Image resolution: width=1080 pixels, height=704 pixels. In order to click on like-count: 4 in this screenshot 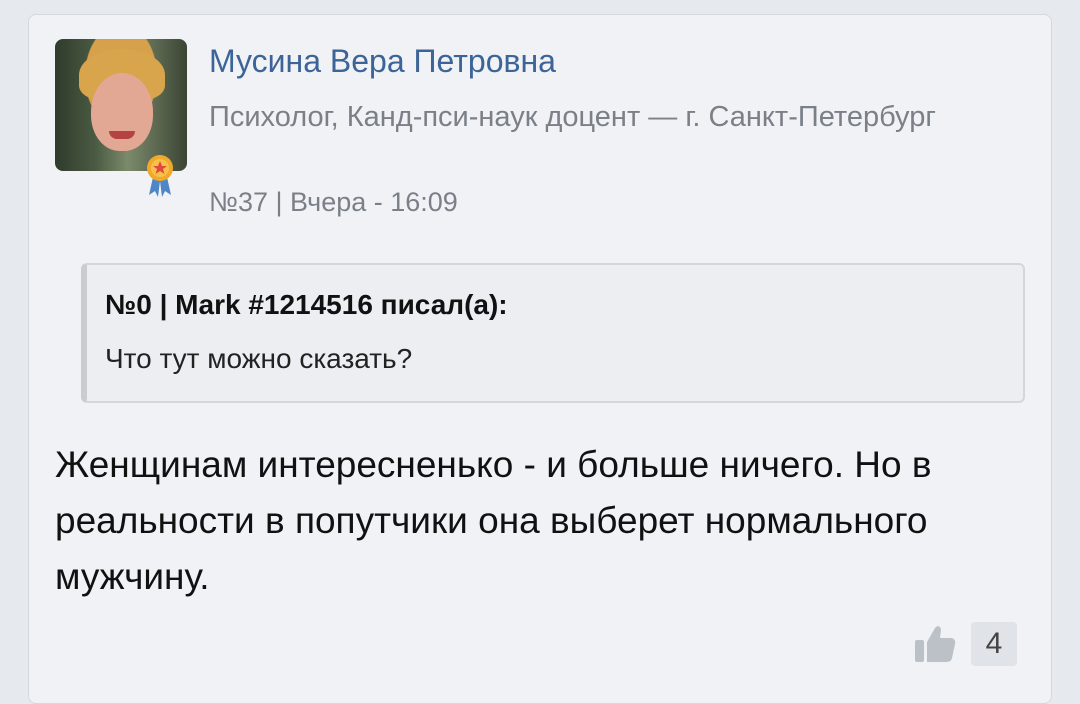, I will do `click(994, 644)`.